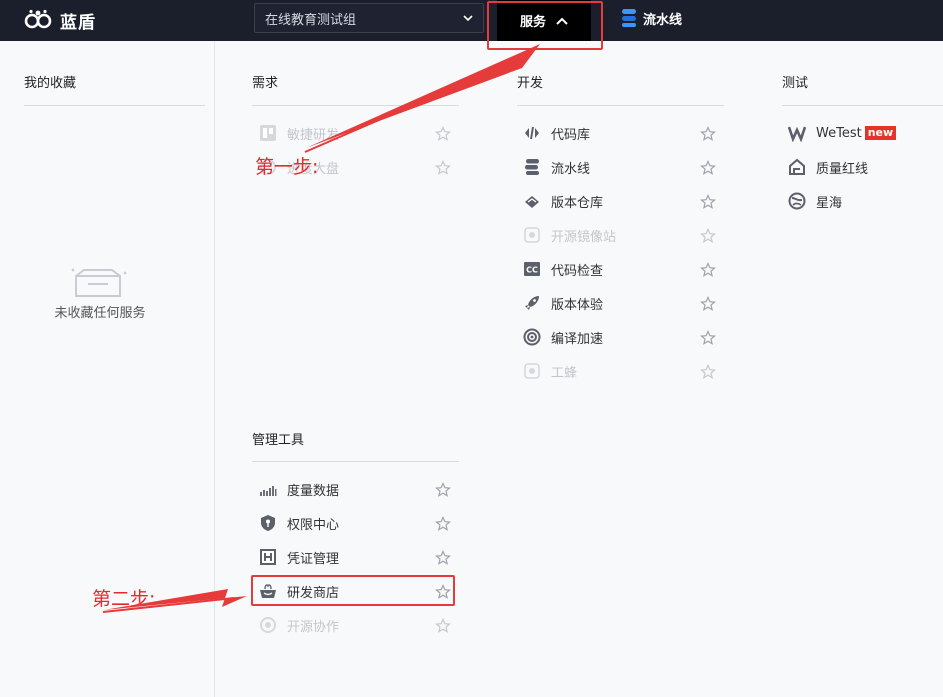 This screenshot has height=697, width=943. What do you see at coordinates (268, 625) in the screenshot?
I see `oss-icon` at bounding box center [268, 625].